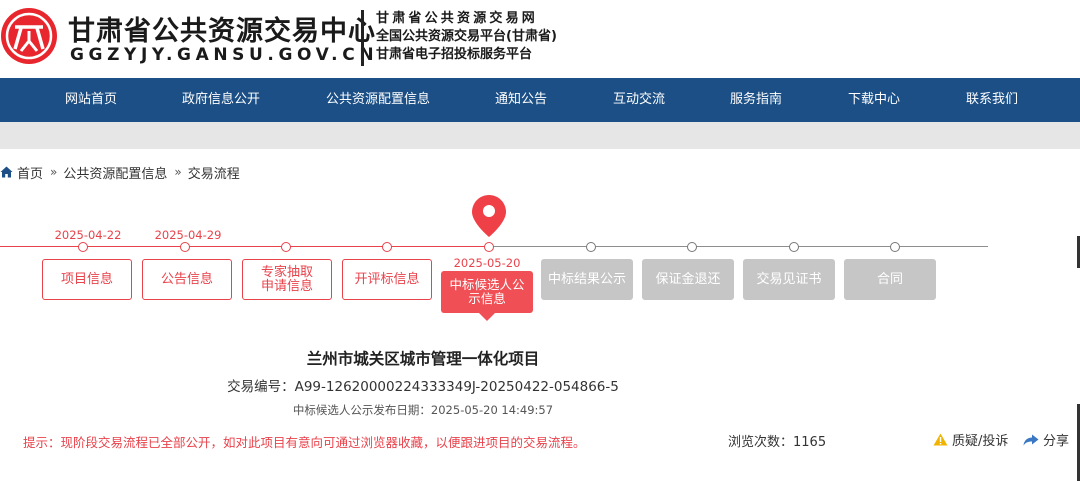 The height and width of the screenshot is (481, 1080). Describe the element at coordinates (540, 135) in the screenshot. I see `sub-bar` at that location.